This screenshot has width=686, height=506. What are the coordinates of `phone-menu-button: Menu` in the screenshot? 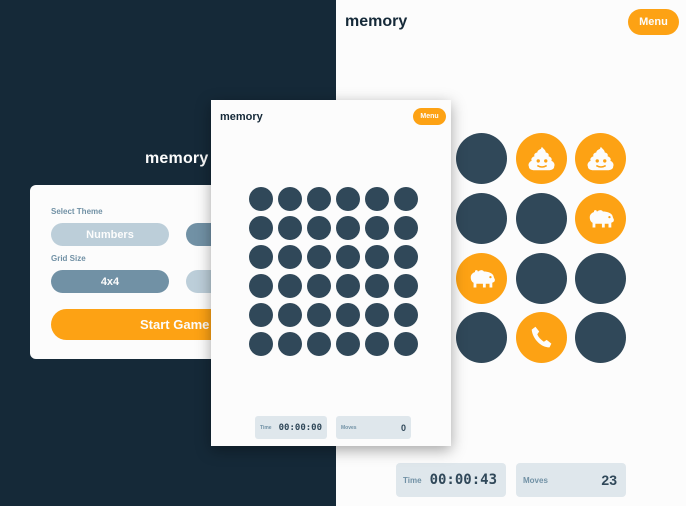 It's located at (429, 116).